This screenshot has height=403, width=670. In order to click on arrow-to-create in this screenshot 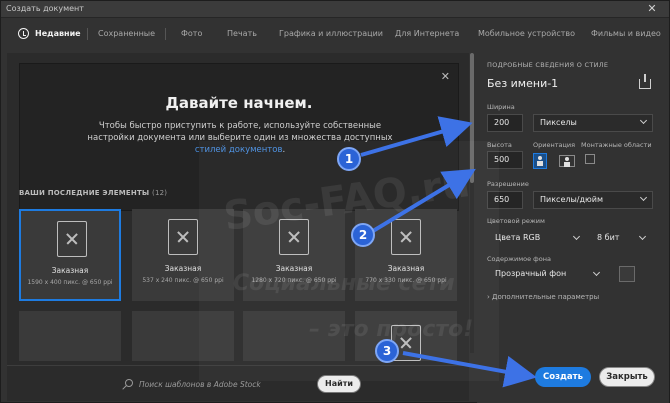, I will do `click(469, 369)`.